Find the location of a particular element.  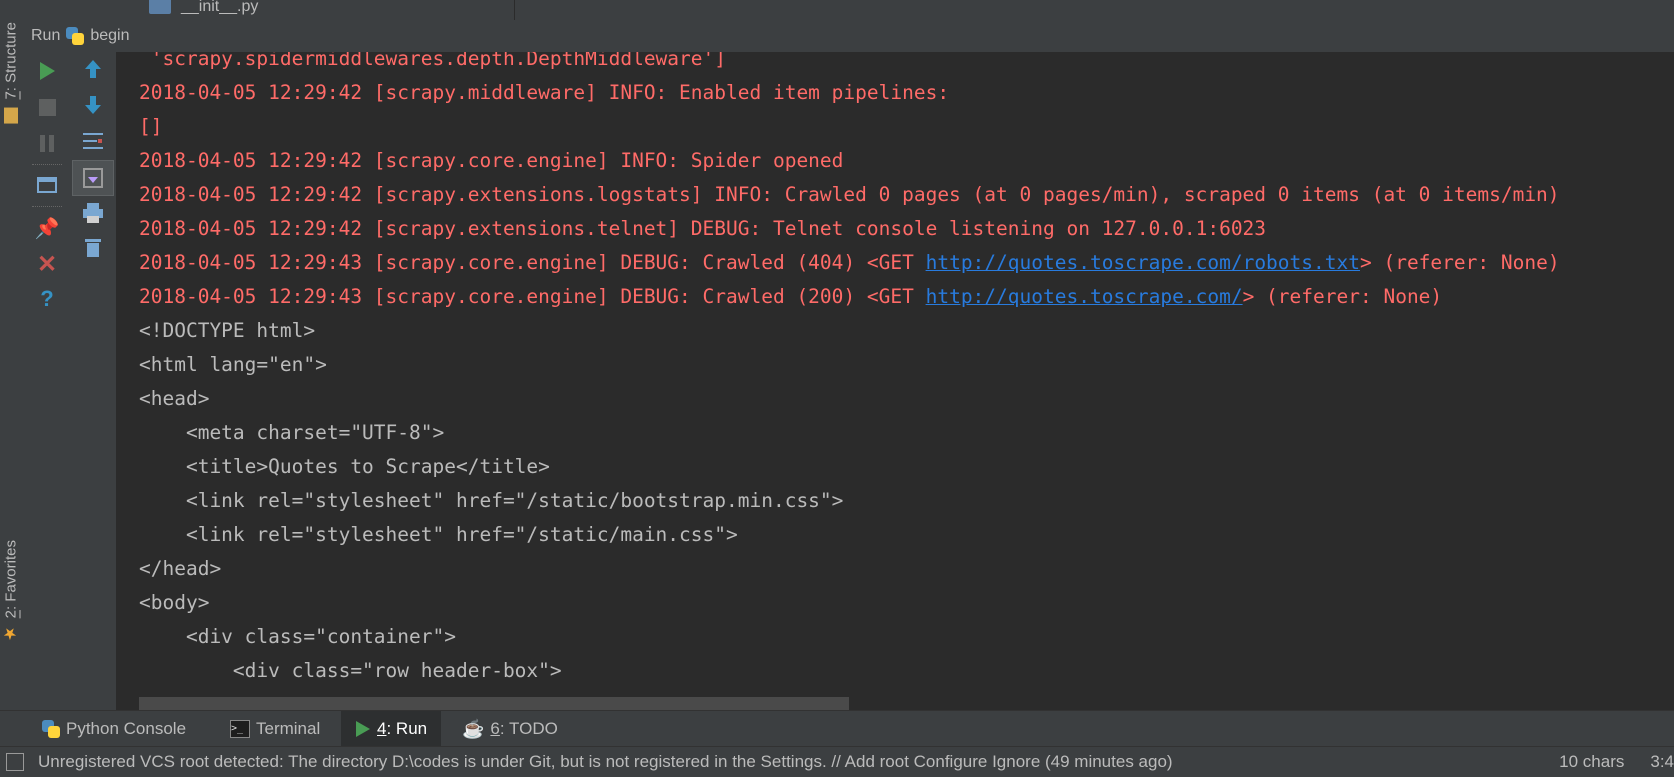

structure-label: : Structure is located at coordinates (11, 57).